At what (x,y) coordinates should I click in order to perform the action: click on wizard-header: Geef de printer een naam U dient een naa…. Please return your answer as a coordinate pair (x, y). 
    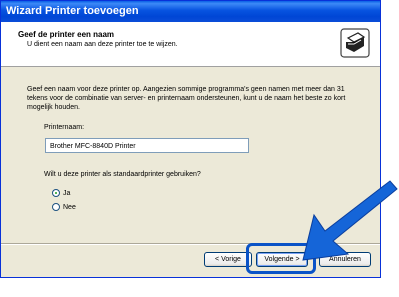
    Looking at the image, I should click on (190, 44).